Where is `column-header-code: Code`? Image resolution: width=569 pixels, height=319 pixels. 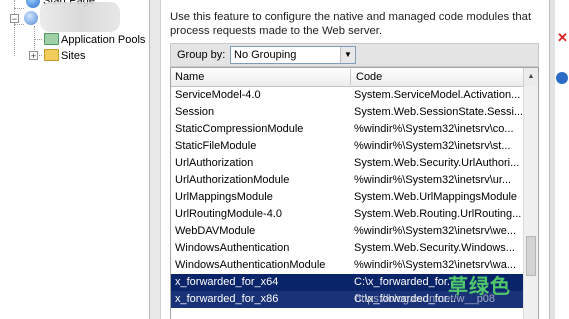 column-header-code: Code is located at coordinates (437, 77).